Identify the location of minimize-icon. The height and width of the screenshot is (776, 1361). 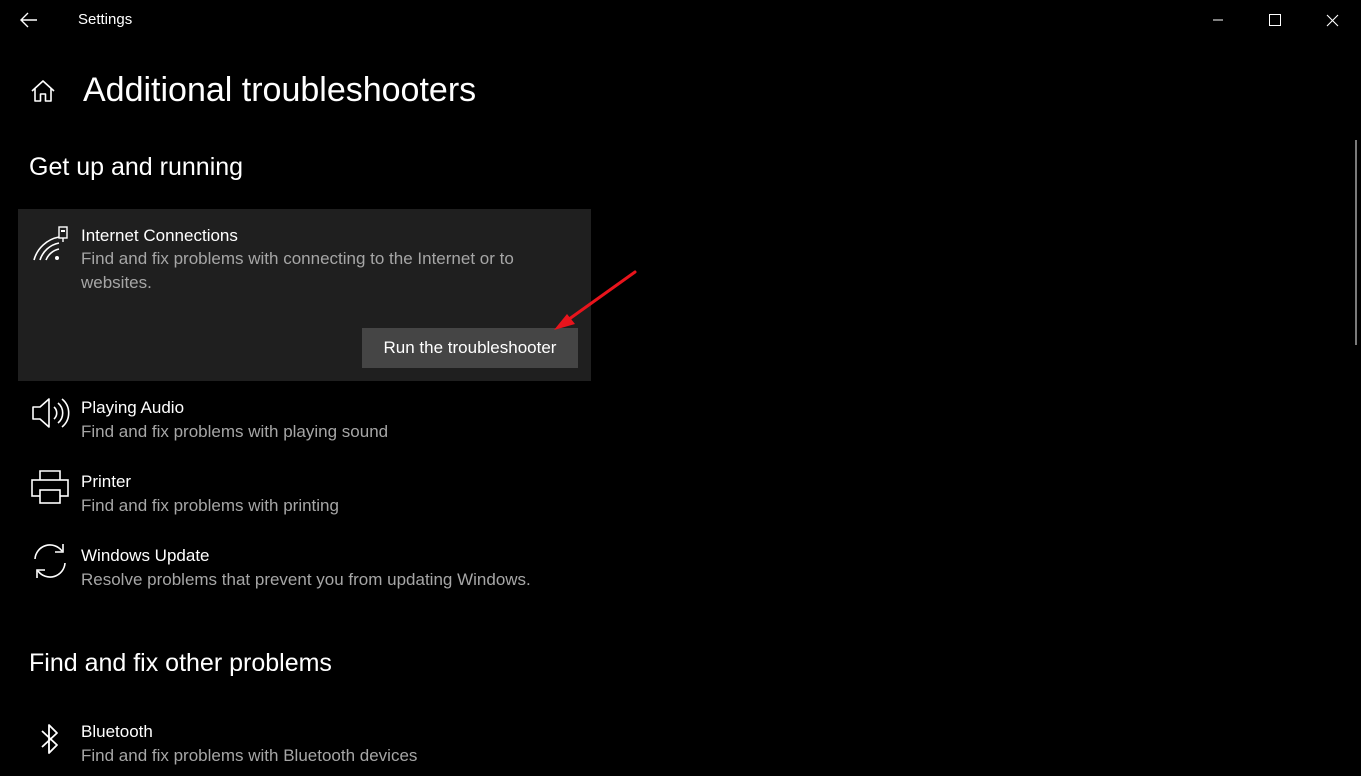
(1218, 20).